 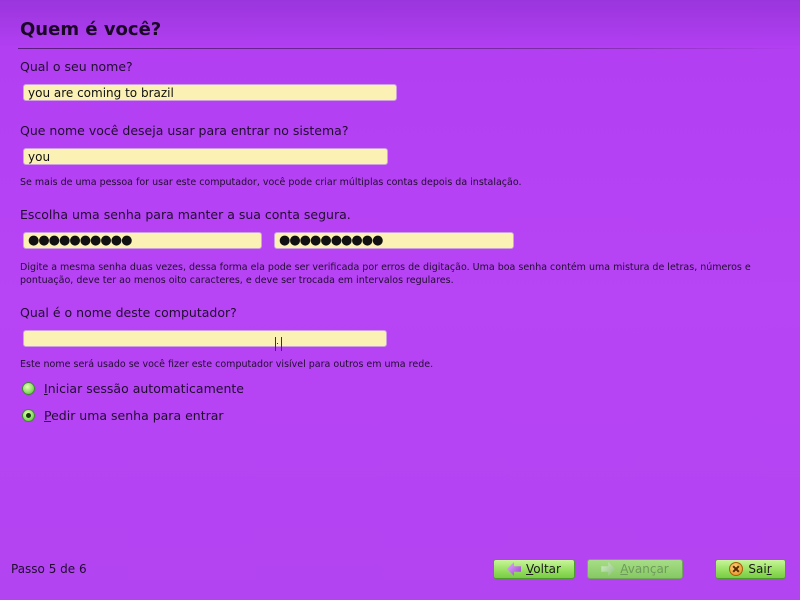 I want to click on quit-button-label: Sair, so click(x=760, y=569).